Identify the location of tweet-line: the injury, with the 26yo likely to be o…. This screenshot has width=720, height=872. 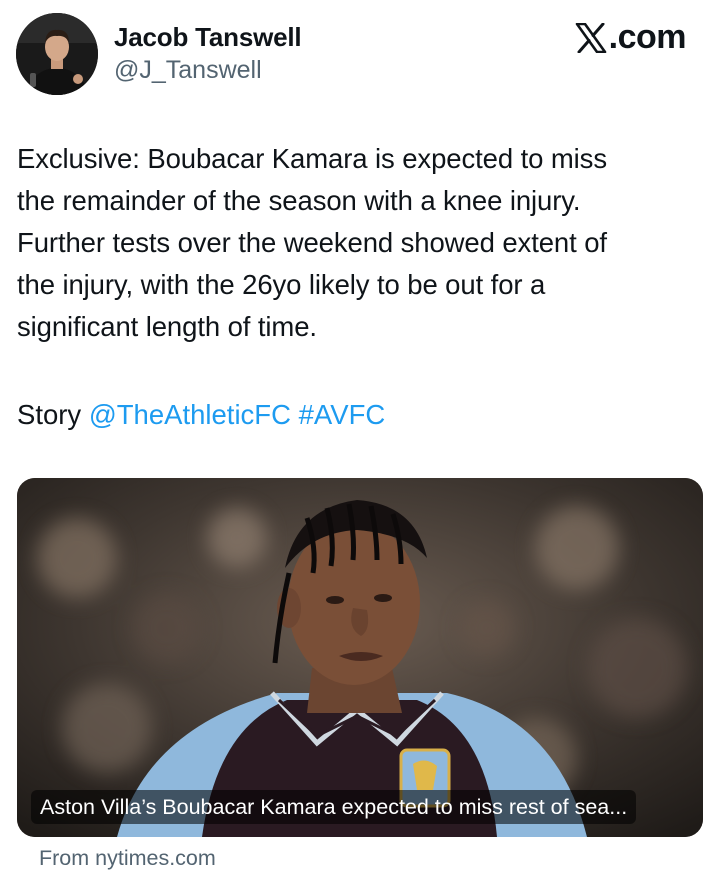
(281, 284).